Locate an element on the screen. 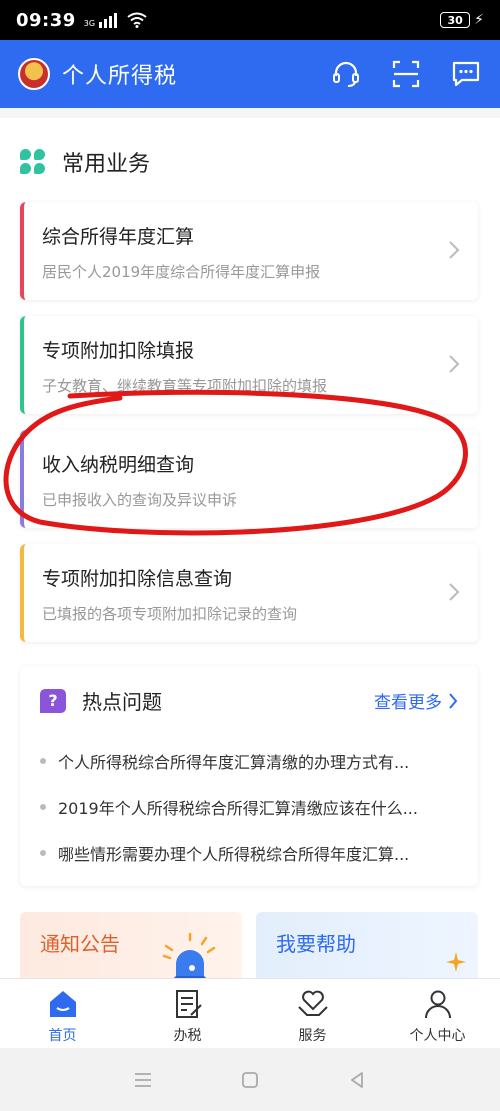 The height and width of the screenshot is (1111, 500). bell-icon is located at coordinates (189, 955).